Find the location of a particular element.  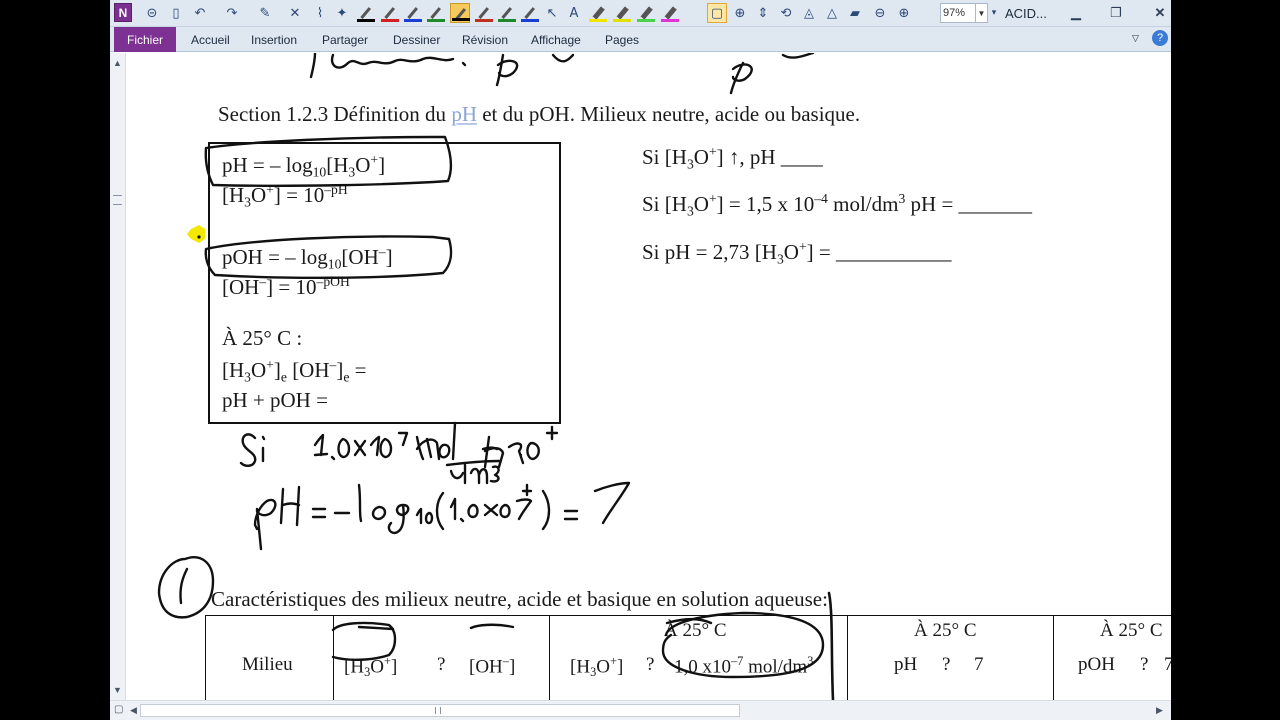

insert-space-icon: ⊕ is located at coordinates (740, 13).